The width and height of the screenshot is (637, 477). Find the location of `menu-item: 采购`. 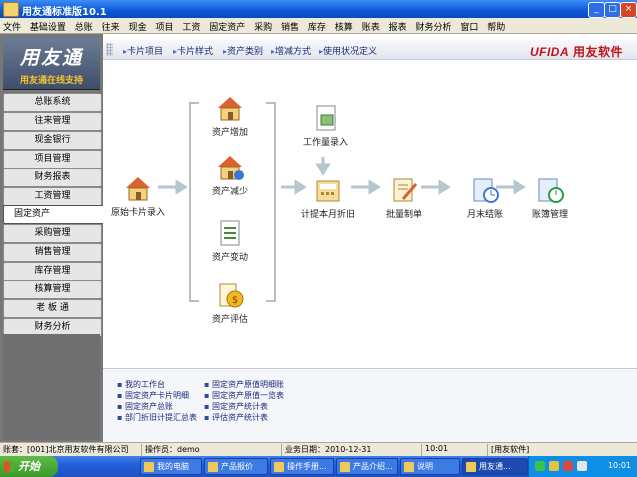

menu-item: 采购 is located at coordinates (263, 25).